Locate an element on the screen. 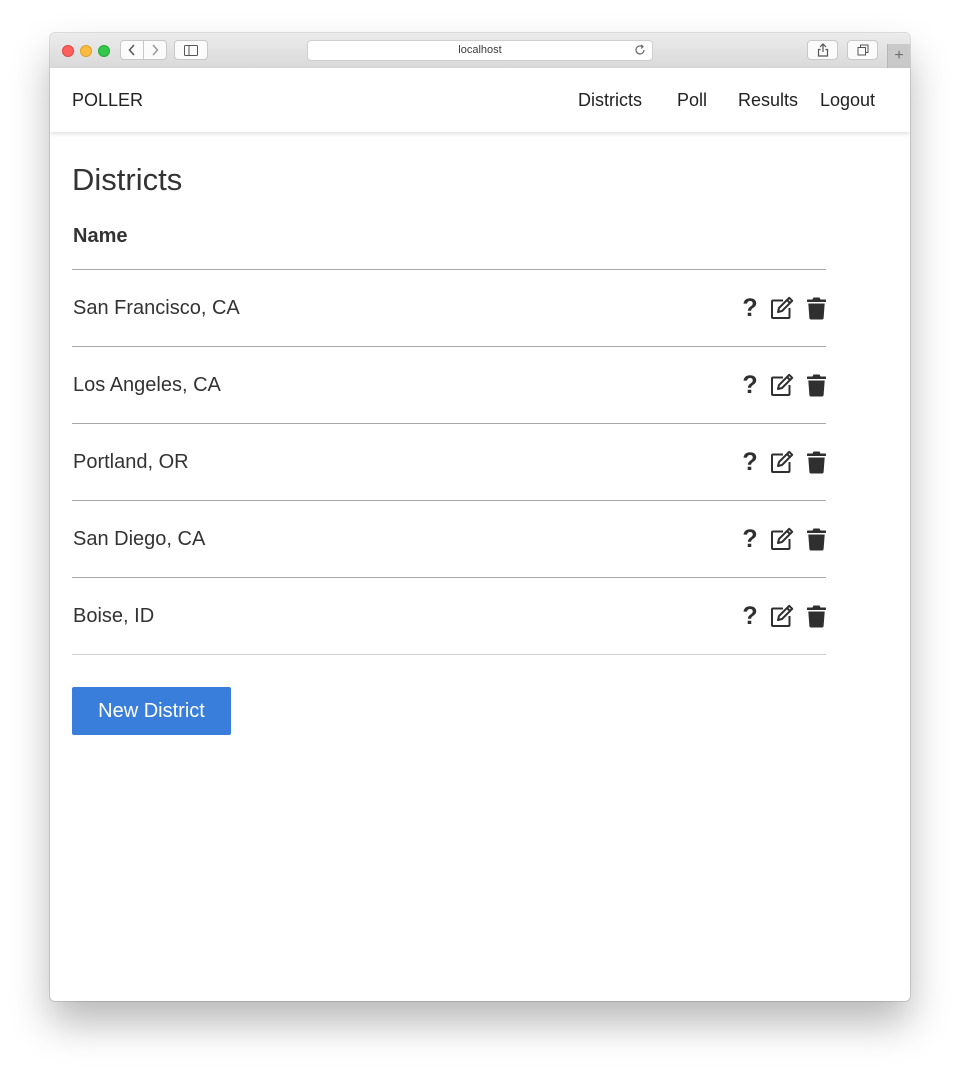 The width and height of the screenshot is (960, 1067). nav-link-poll: Poll is located at coordinates (692, 100).